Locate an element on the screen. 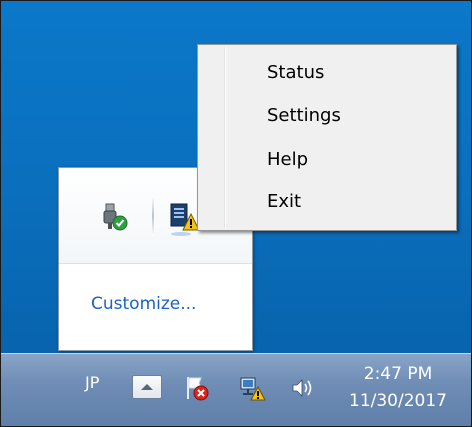  menu-item-exit: Exit is located at coordinates (327, 202).